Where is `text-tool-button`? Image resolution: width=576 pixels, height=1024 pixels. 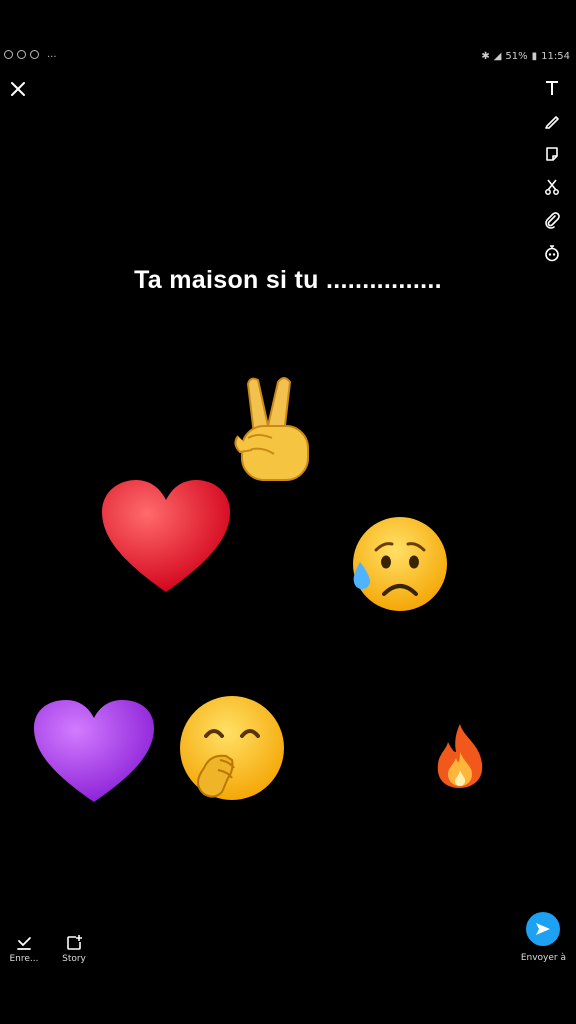 text-tool-button is located at coordinates (552, 88).